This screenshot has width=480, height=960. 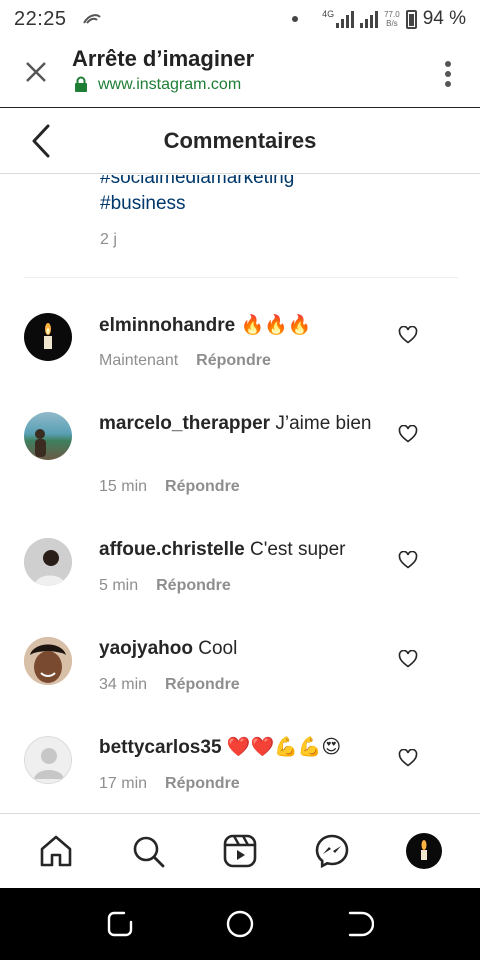 What do you see at coordinates (123, 486) in the screenshot?
I see `comment-time: 15 min` at bounding box center [123, 486].